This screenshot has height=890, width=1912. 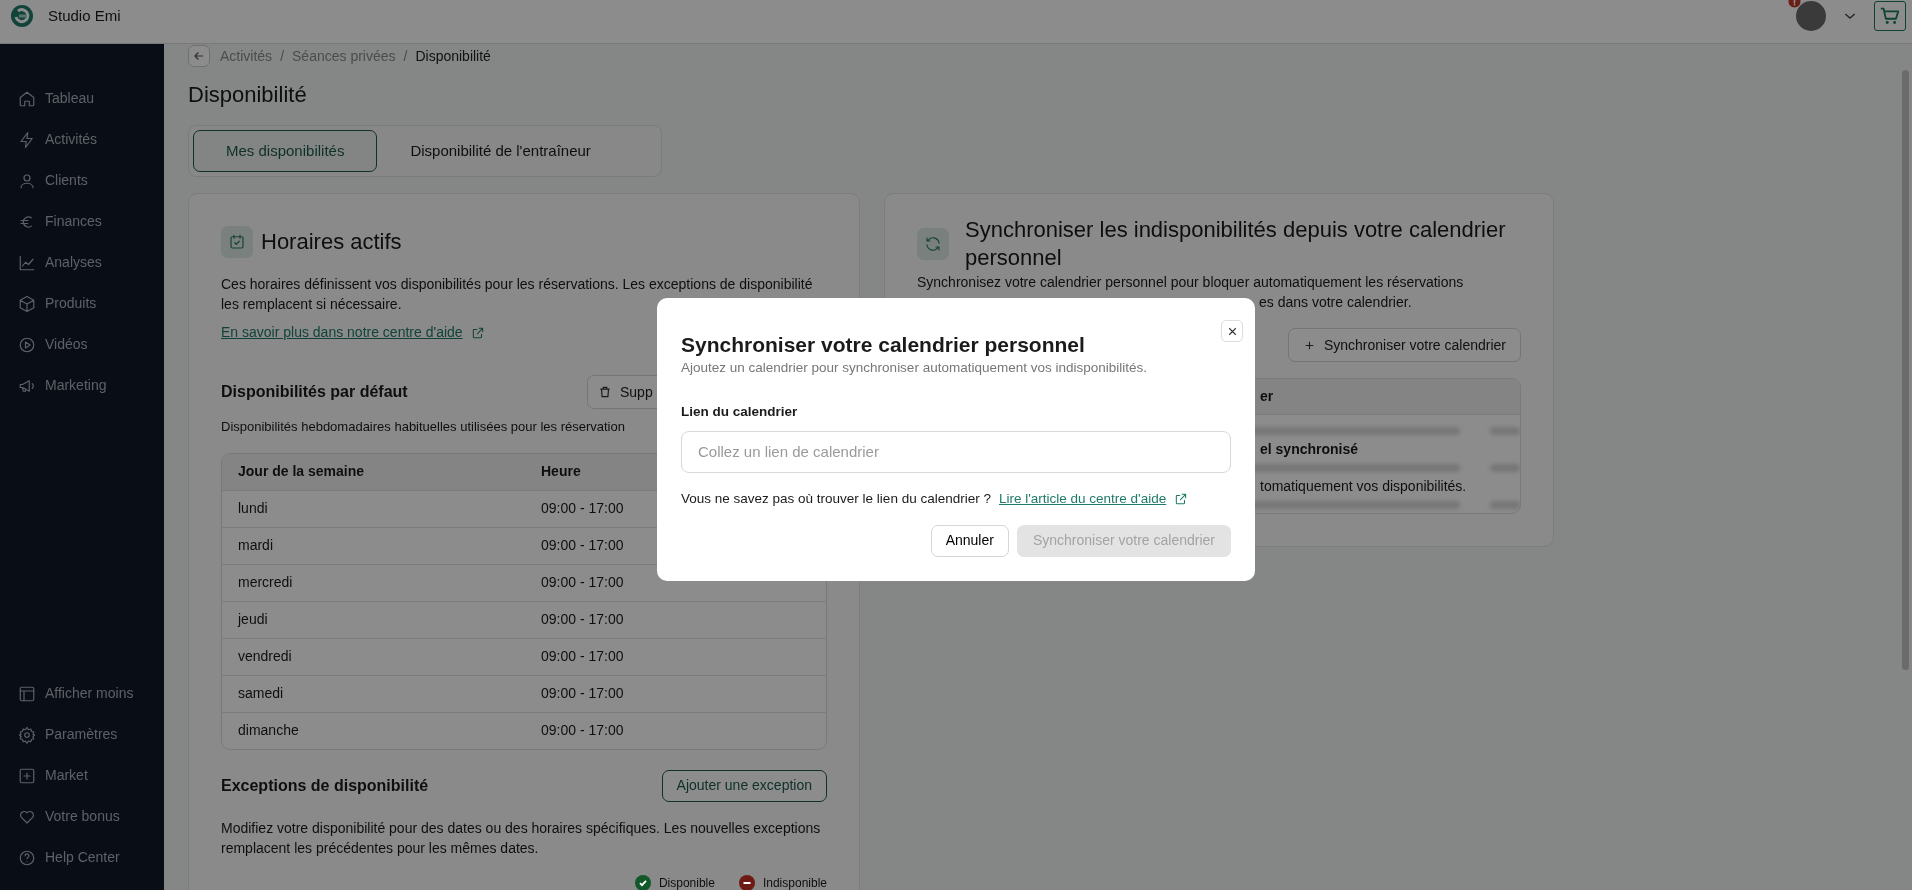 What do you see at coordinates (1404, 345) in the screenshot?
I see `sync-calendar-button: Synchroniser votre calendrier` at bounding box center [1404, 345].